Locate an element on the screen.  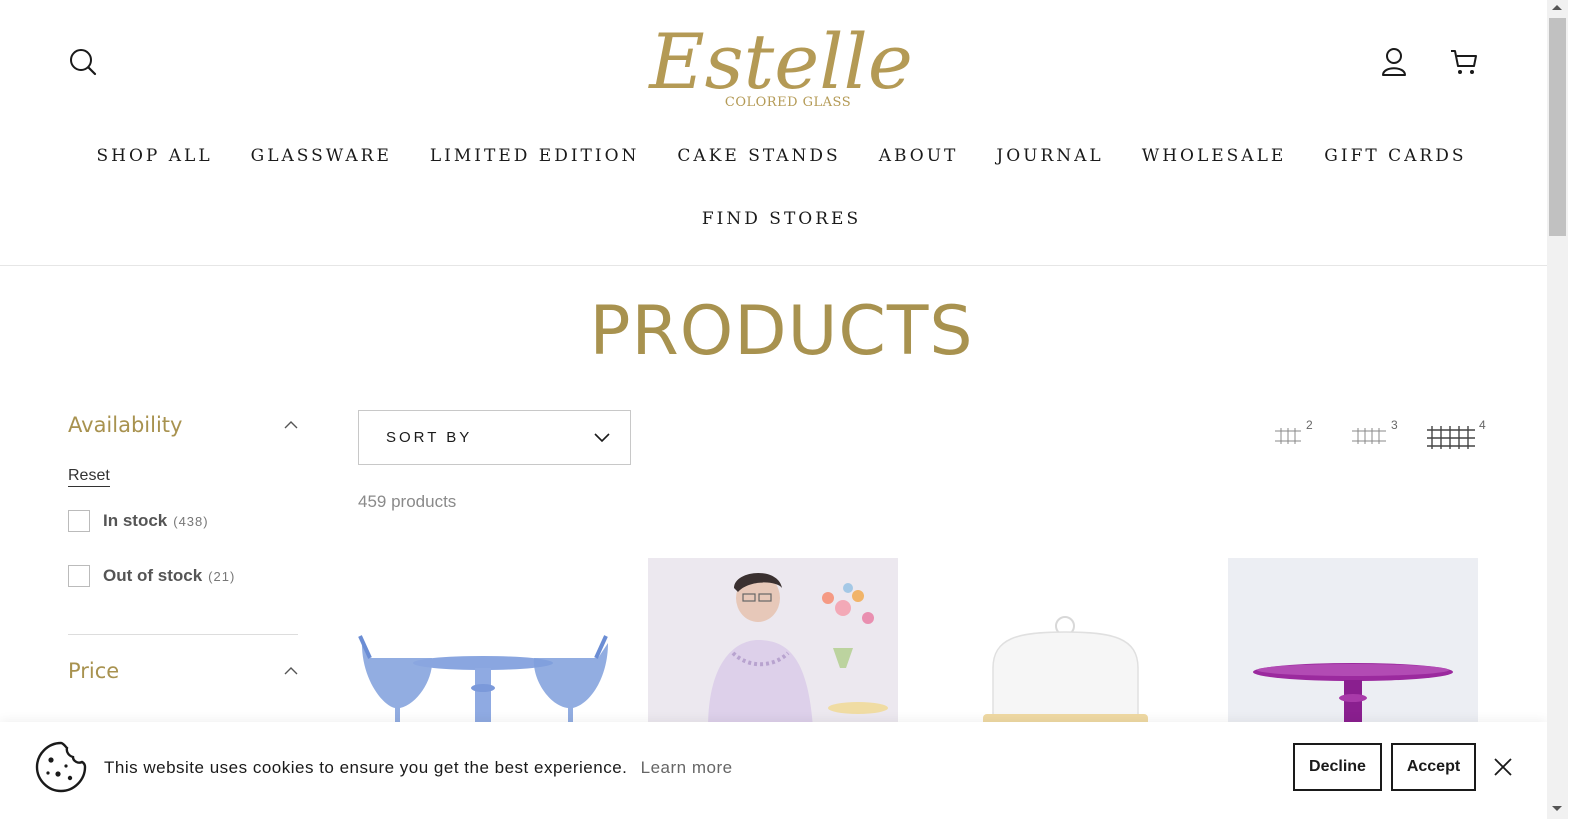
grid-2-label: 2 is located at coordinates (1309, 425).